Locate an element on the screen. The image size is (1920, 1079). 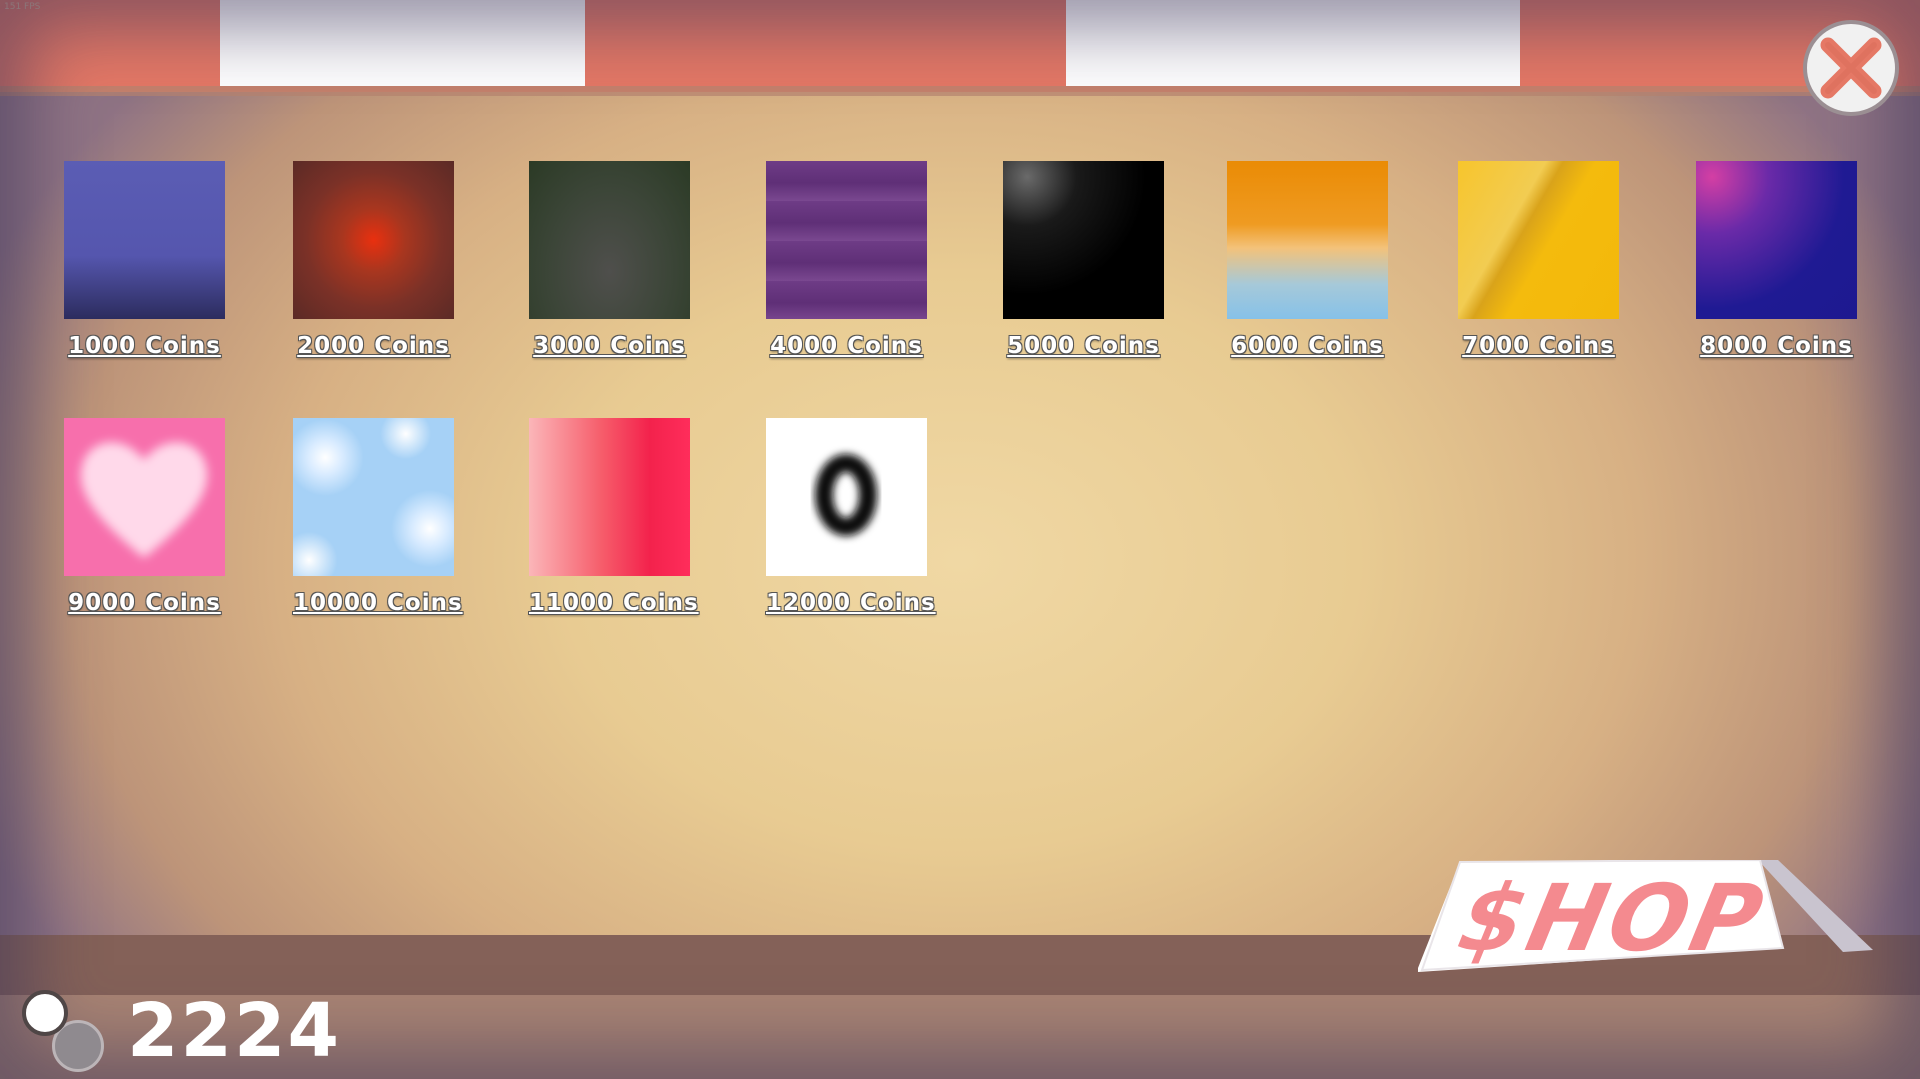
shop-item-8: 8000 Coins is located at coordinates (1776, 260).